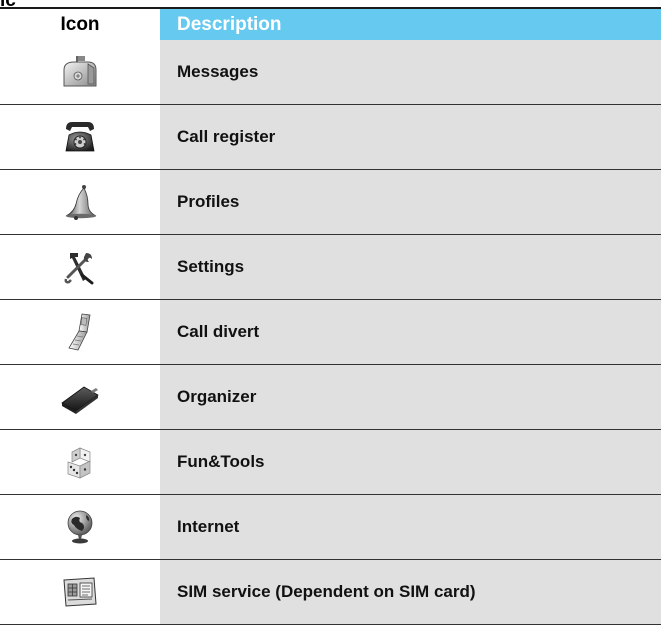  I want to click on table-row: Messages, so click(330, 72).